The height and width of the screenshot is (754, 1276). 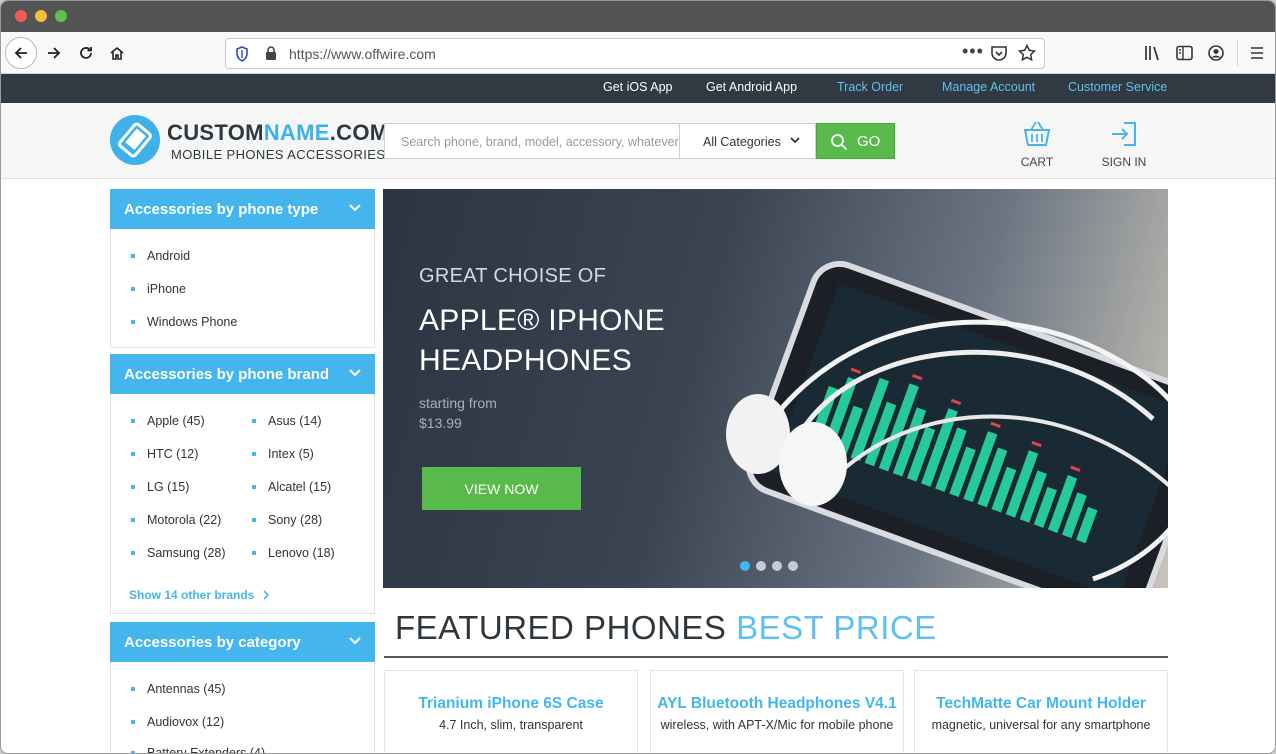 What do you see at coordinates (511, 704) in the screenshot?
I see `product-name: Trianium iPhone 6S Case` at bounding box center [511, 704].